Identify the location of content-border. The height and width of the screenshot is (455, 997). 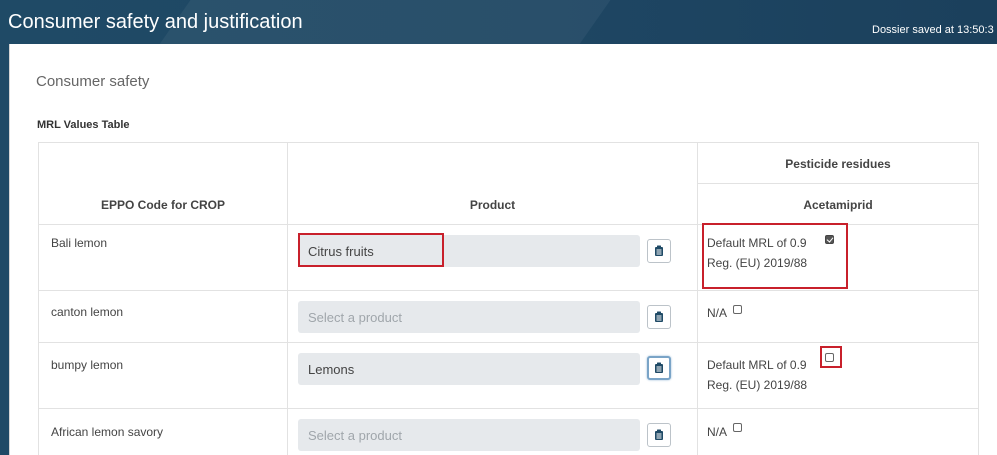
(9, 249).